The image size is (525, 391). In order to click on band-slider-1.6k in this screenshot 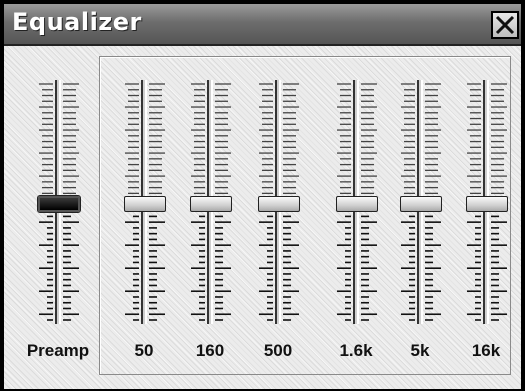, I will do `click(357, 204)`.